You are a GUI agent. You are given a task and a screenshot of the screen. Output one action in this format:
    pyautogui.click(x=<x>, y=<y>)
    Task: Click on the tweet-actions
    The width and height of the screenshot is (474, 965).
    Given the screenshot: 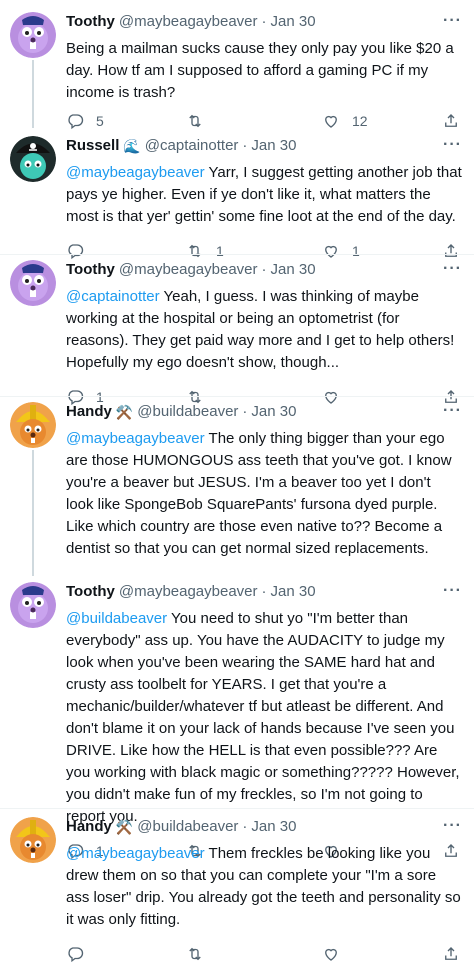 What is the action you would take?
    pyautogui.click(x=264, y=955)
    